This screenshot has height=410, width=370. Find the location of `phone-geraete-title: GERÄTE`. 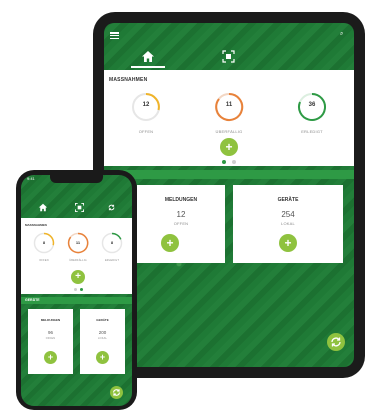

phone-geraete-title: GERÄTE is located at coordinates (102, 320).